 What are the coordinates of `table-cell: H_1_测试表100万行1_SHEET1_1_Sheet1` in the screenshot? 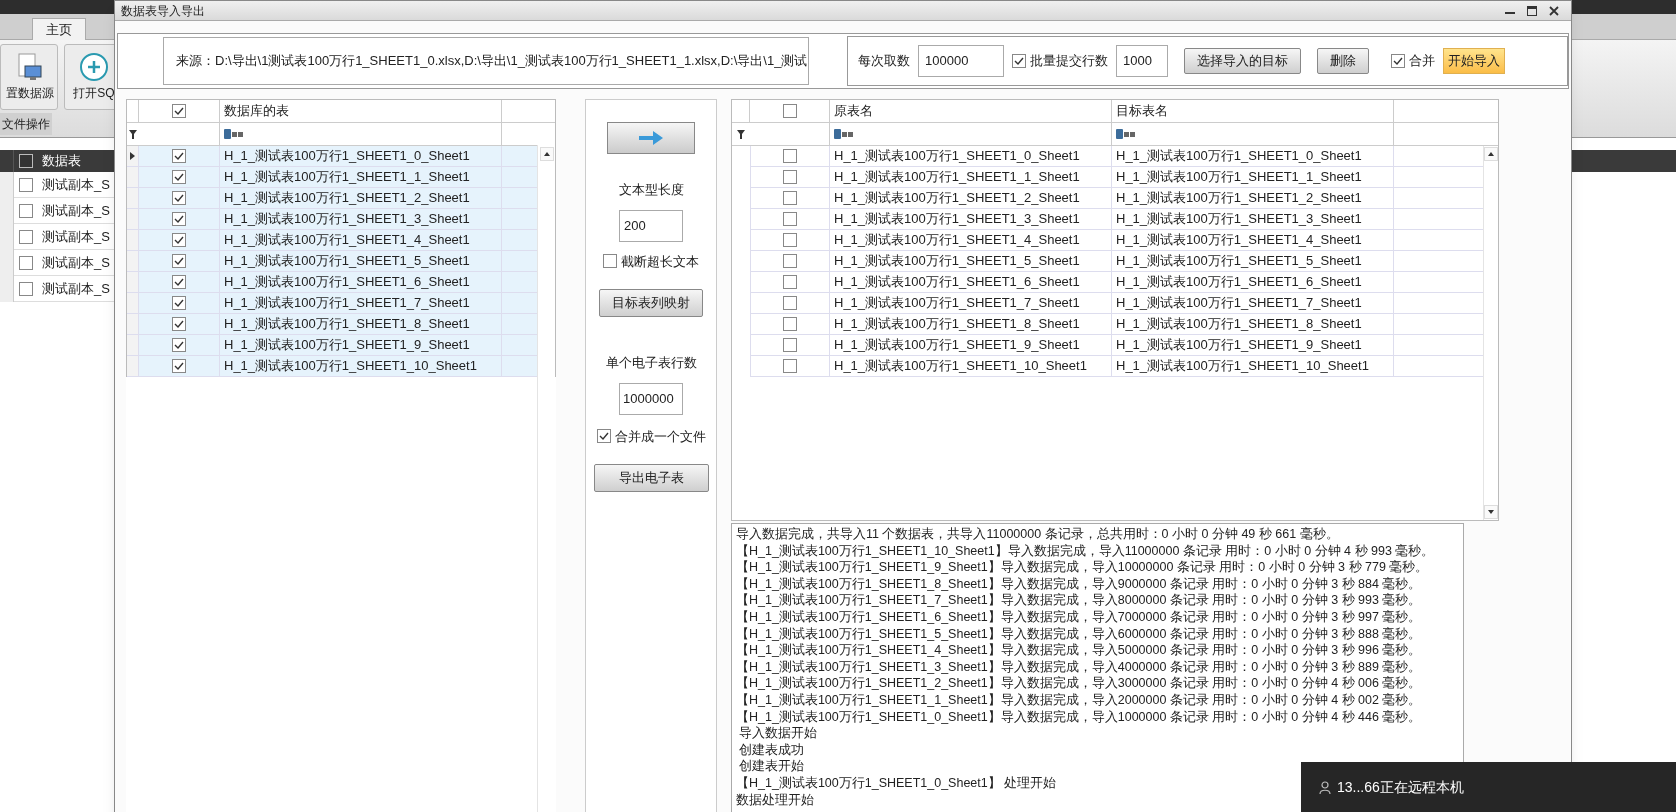 It's located at (361, 177).